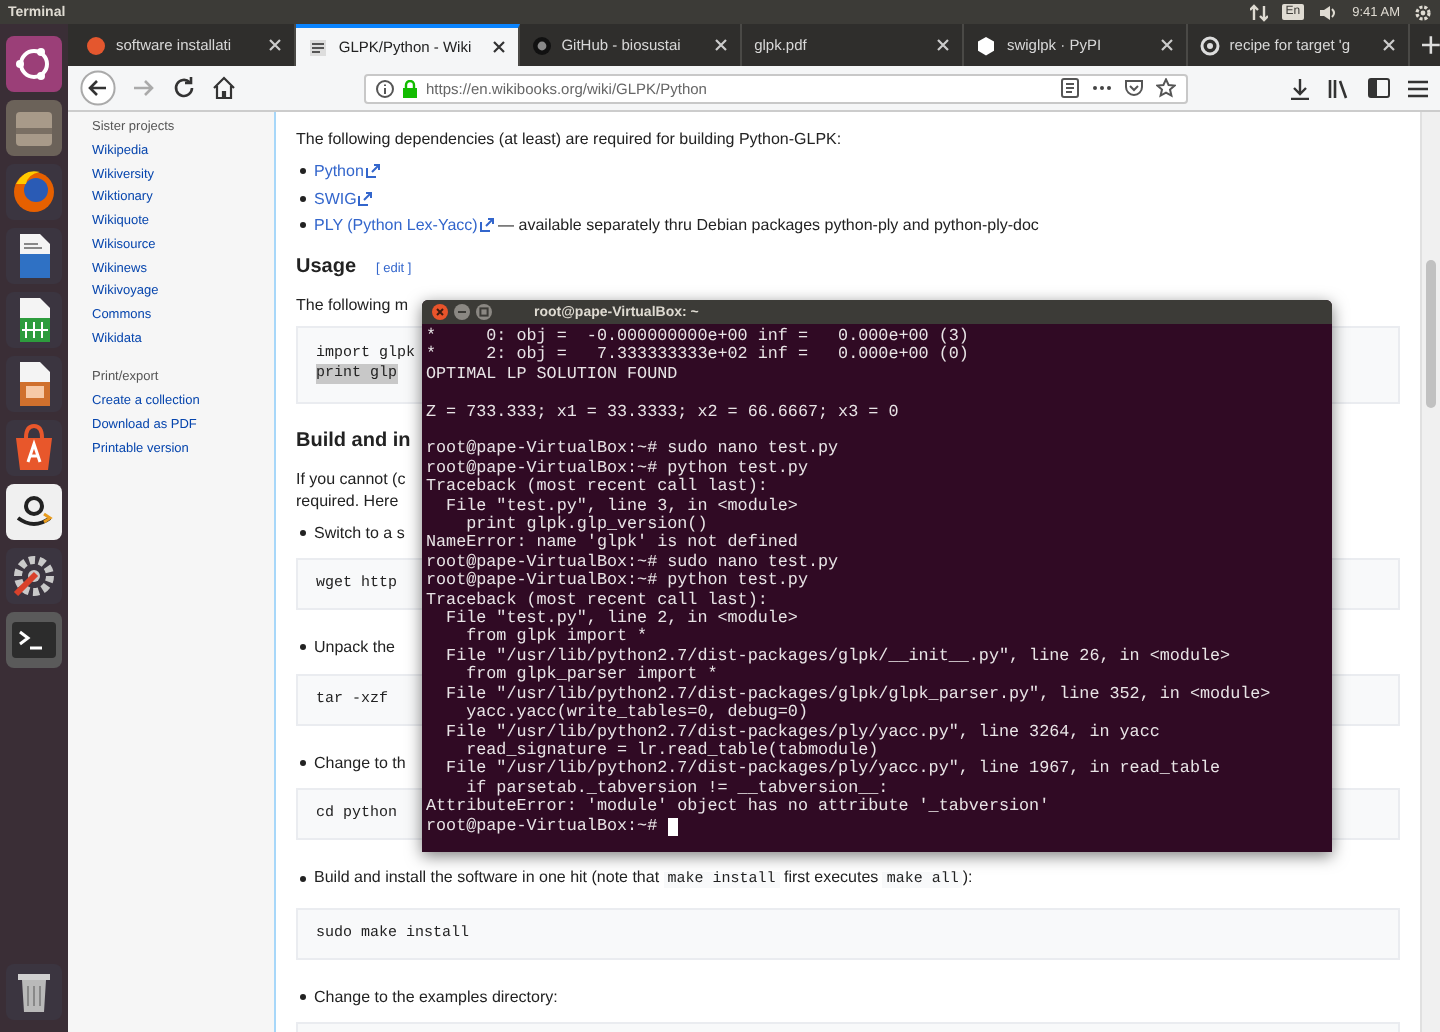 This screenshot has height=1032, width=1440. What do you see at coordinates (34, 640) in the screenshot?
I see `terminal-icon` at bounding box center [34, 640].